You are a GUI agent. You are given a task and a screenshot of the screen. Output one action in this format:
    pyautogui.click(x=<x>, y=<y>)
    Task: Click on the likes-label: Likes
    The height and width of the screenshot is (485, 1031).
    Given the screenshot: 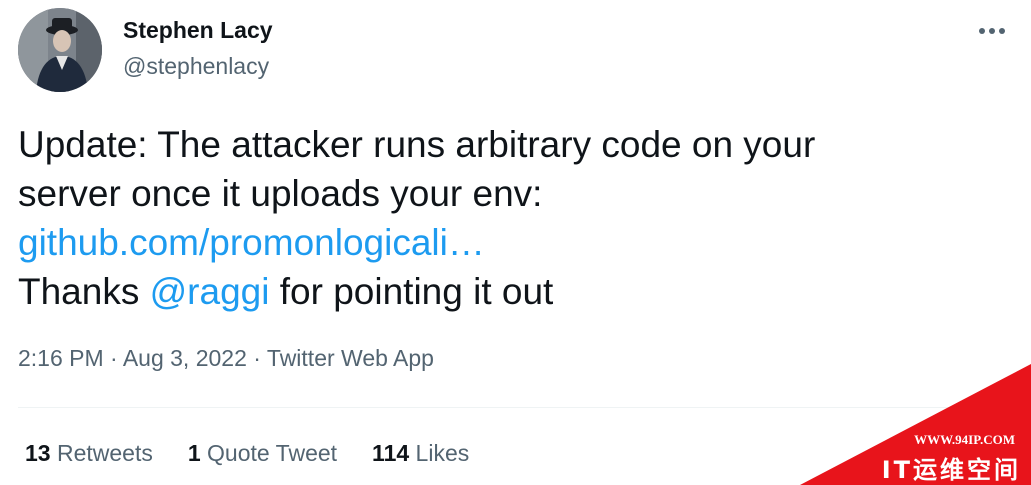 What is the action you would take?
    pyautogui.click(x=439, y=453)
    